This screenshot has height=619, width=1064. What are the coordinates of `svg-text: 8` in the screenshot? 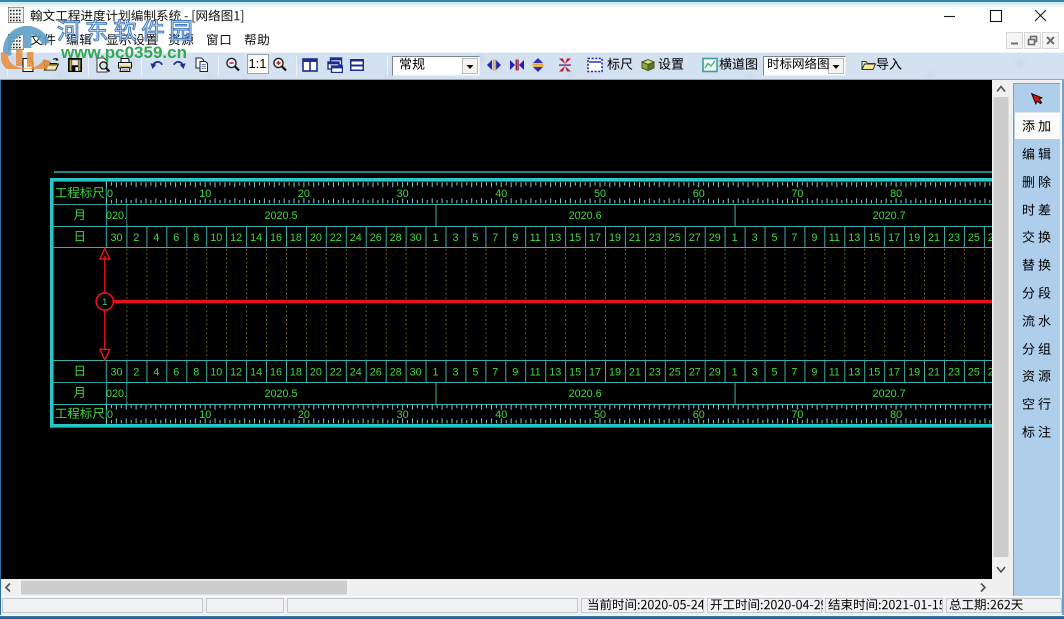 It's located at (196, 372).